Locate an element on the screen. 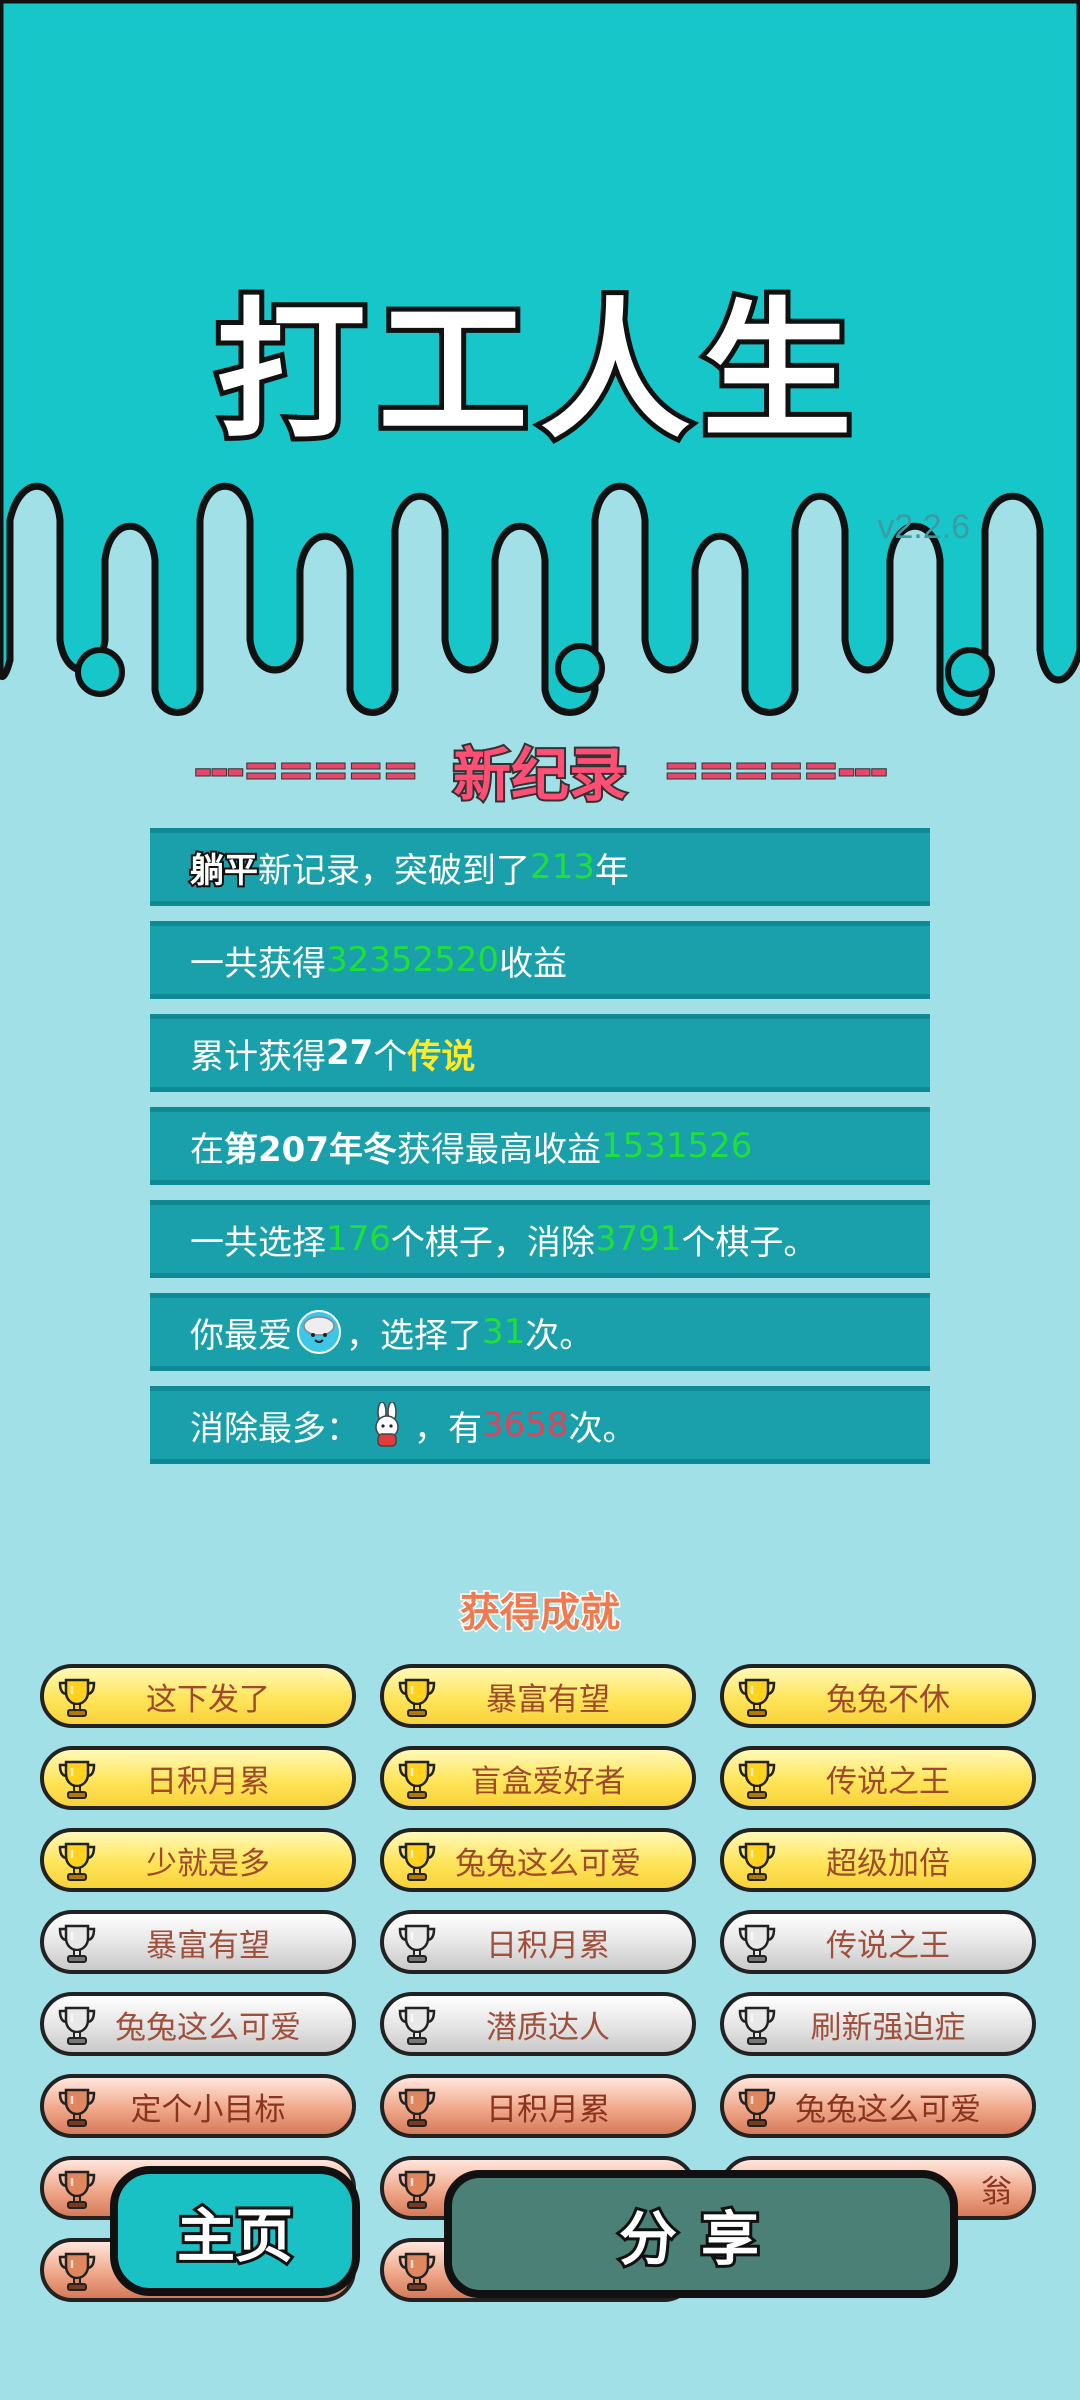  years-value: 213 is located at coordinates (562, 867).